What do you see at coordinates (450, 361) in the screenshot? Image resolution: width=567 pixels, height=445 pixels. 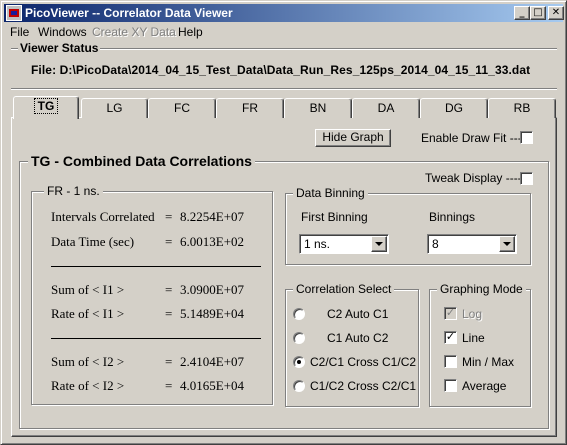 I see `min-max-checkbox` at bounding box center [450, 361].